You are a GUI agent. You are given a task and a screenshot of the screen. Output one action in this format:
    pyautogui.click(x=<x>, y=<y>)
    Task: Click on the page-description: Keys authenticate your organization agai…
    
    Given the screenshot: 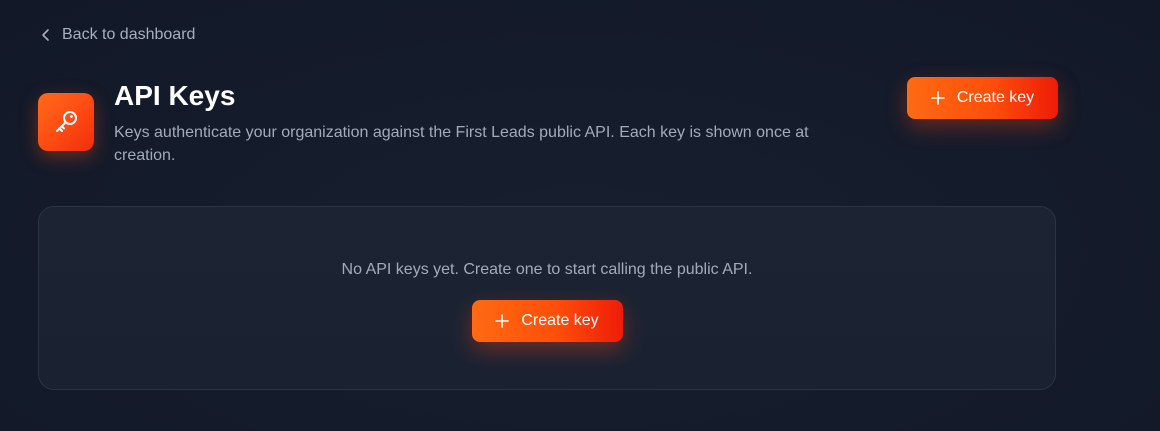 What is the action you would take?
    pyautogui.click(x=461, y=144)
    